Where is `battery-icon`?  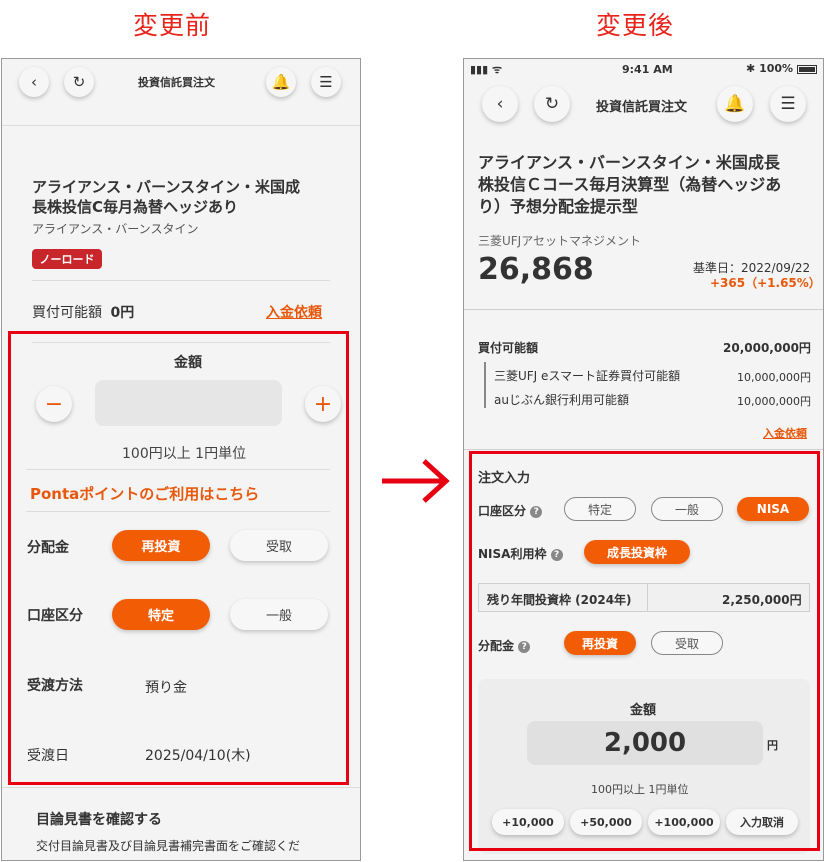 battery-icon is located at coordinates (806, 69).